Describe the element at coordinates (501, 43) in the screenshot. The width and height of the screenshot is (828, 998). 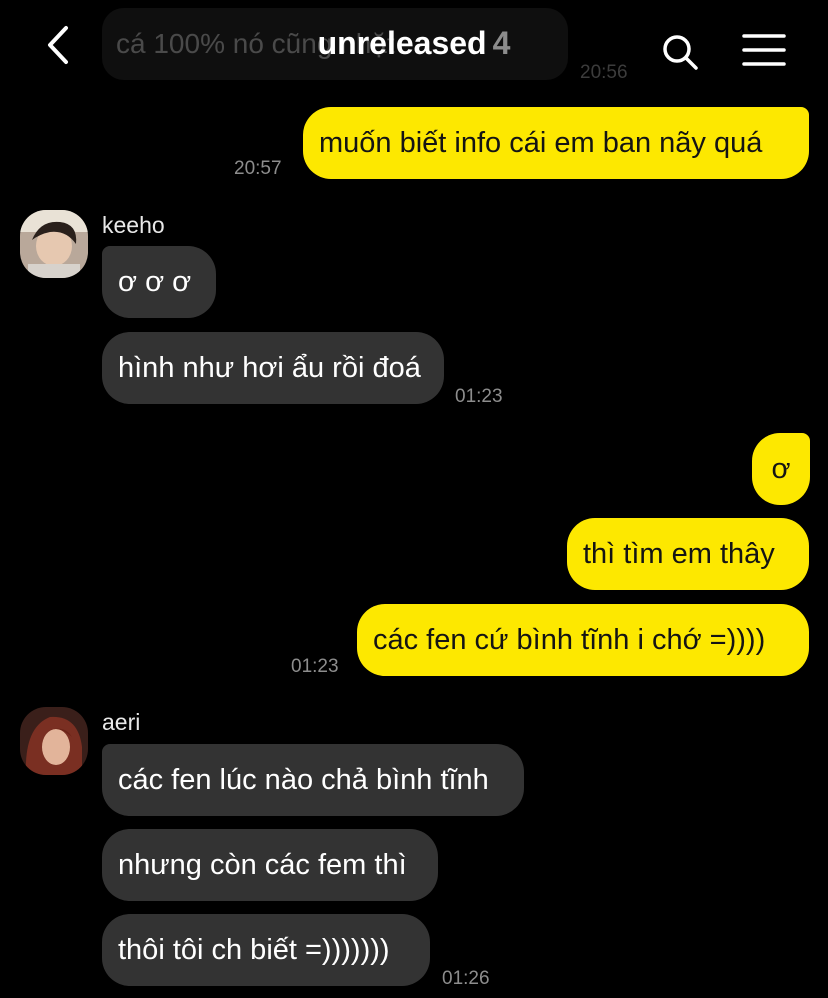
I see `member-count: 4` at that location.